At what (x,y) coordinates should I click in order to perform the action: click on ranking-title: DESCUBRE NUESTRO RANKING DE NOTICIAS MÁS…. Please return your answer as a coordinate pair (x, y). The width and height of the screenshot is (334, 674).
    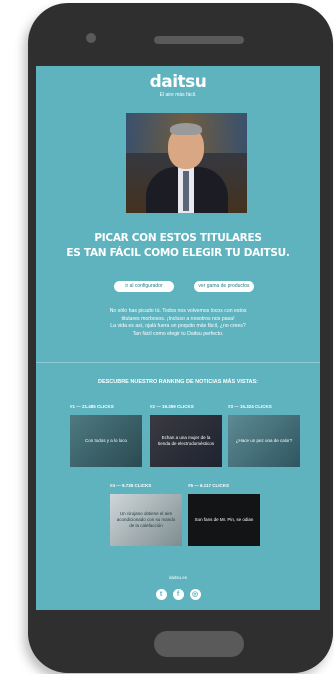
    Looking at the image, I should click on (178, 382).